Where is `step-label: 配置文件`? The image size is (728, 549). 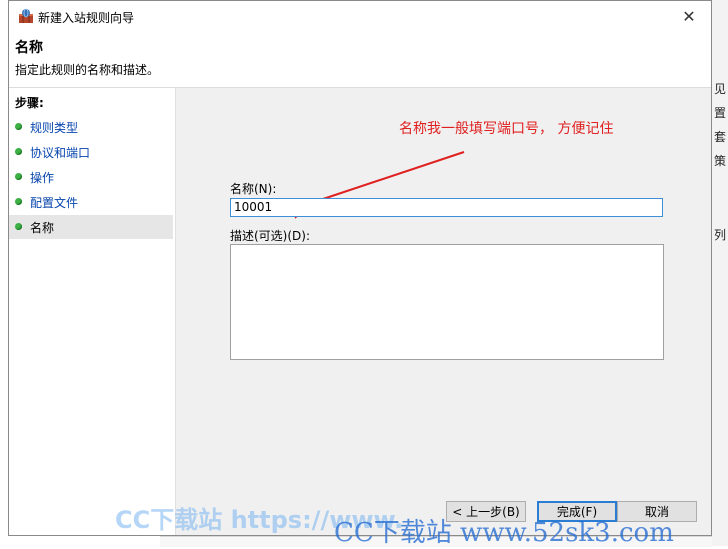 step-label: 配置文件 is located at coordinates (54, 203).